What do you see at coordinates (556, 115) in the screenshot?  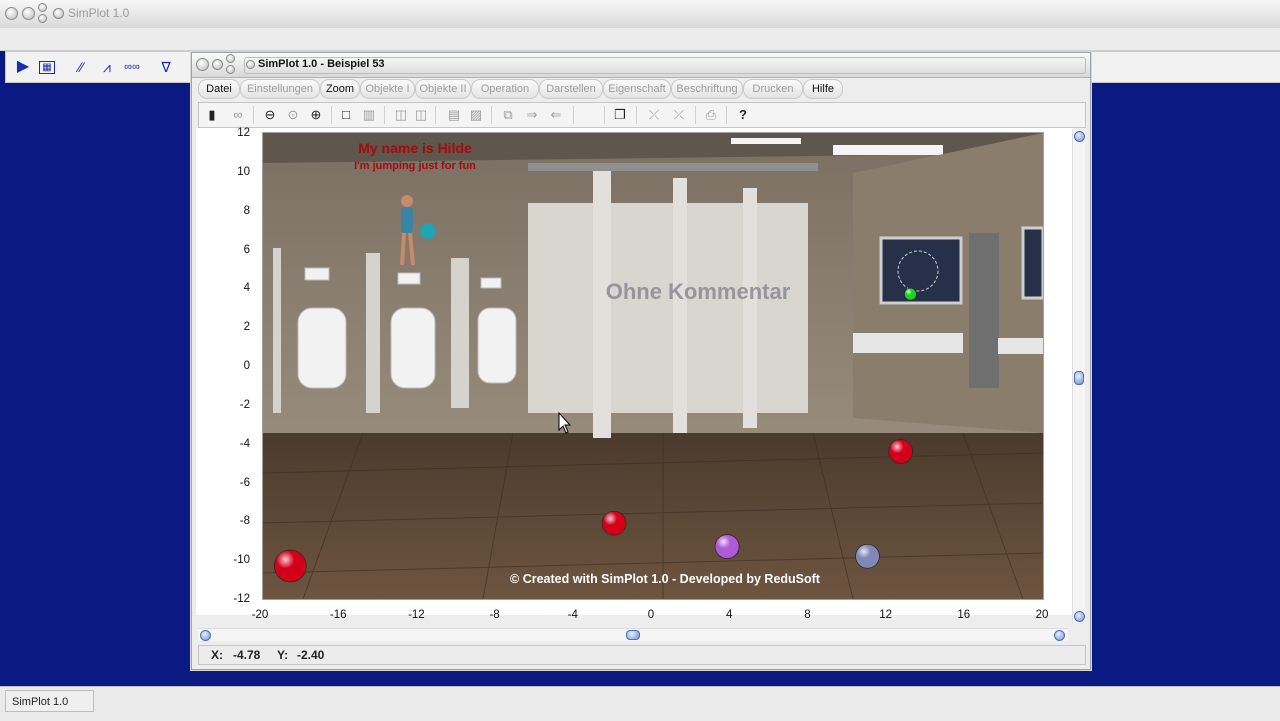 I see `arrow-left-icon: ⇐` at bounding box center [556, 115].